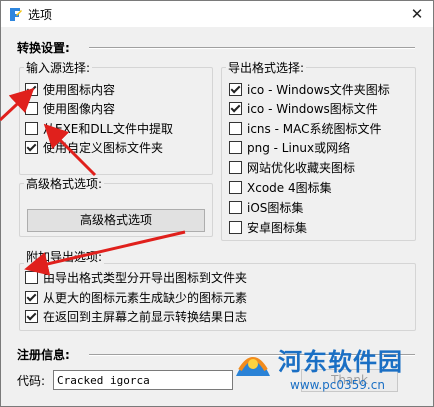 The width and height of the screenshot is (434, 407). What do you see at coordinates (17, 104) in the screenshot?
I see `arrow-left` at bounding box center [17, 104].